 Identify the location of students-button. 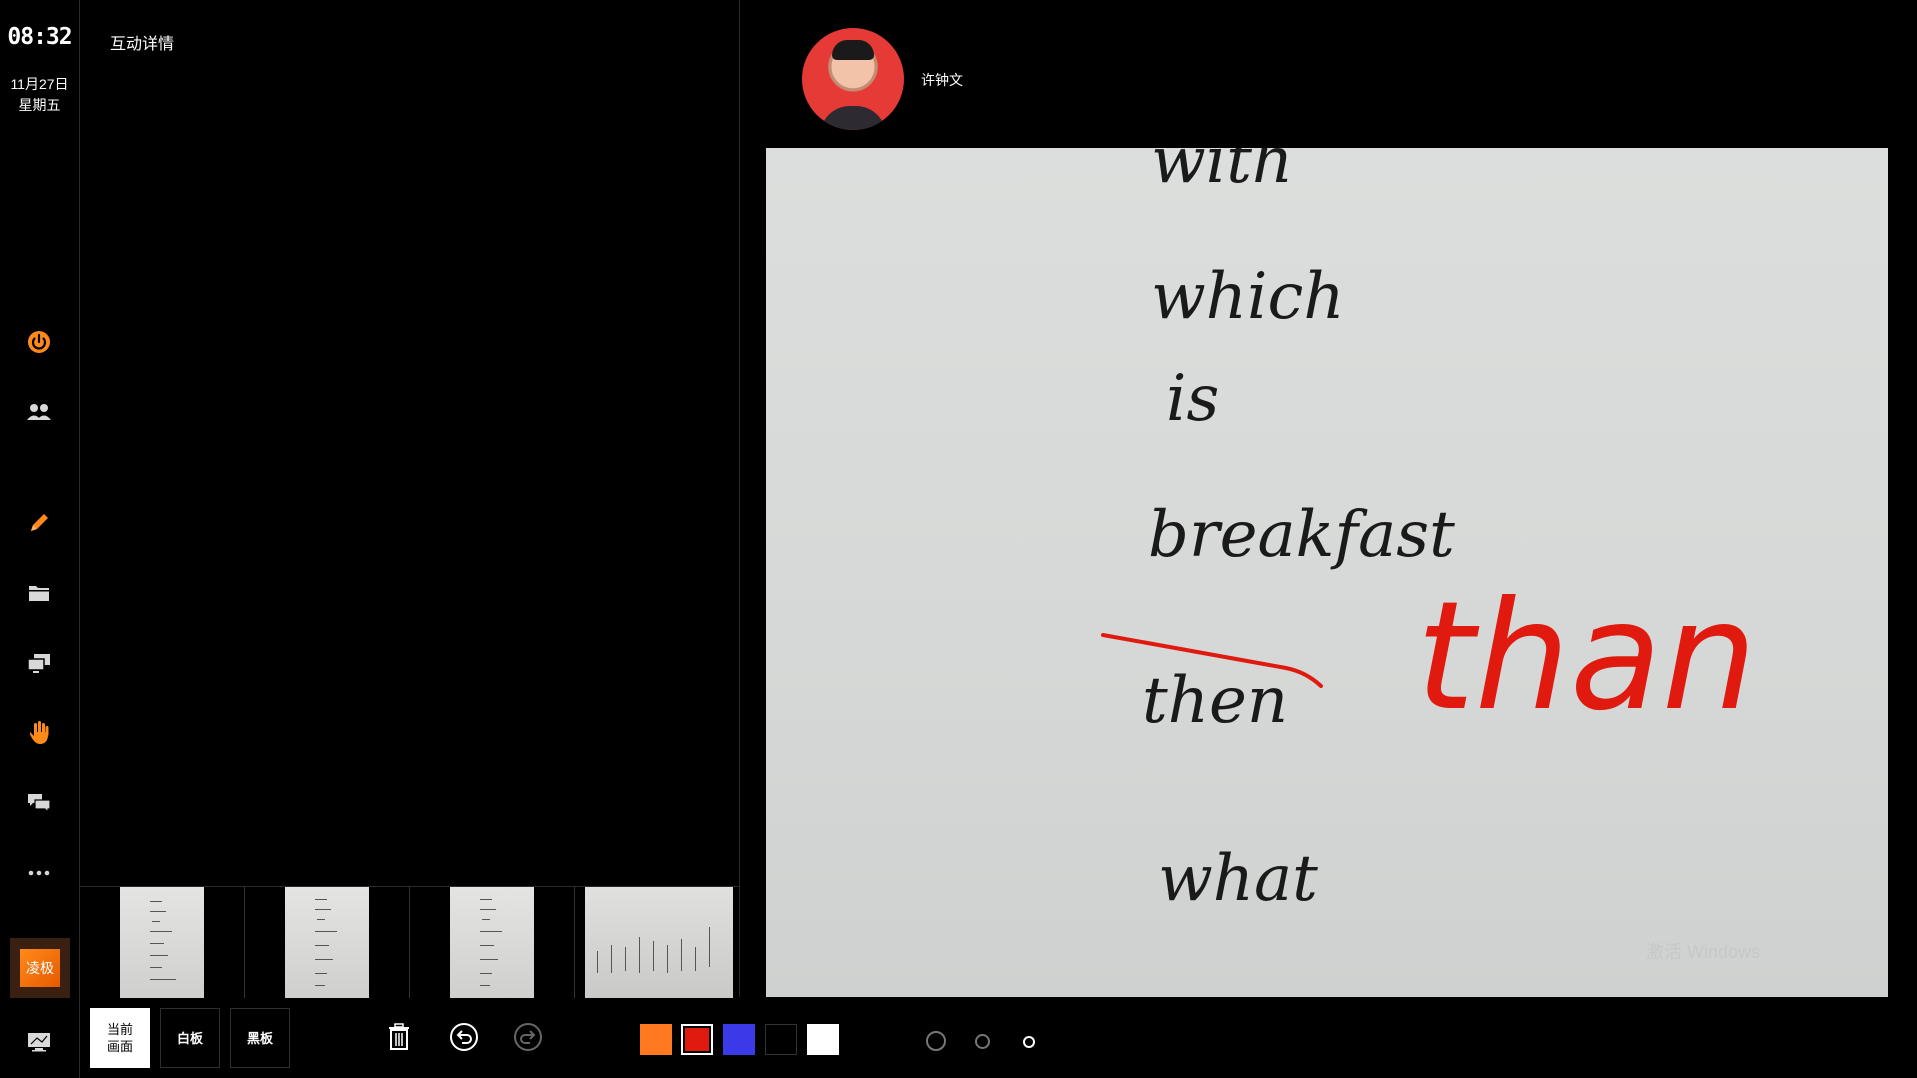
(39, 412).